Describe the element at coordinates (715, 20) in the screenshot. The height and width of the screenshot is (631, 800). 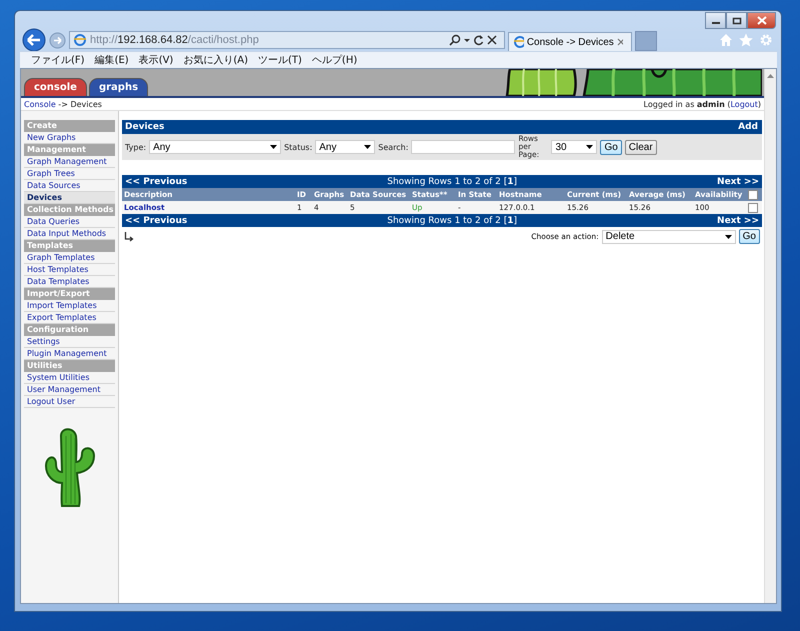
I see `minimize-button` at that location.